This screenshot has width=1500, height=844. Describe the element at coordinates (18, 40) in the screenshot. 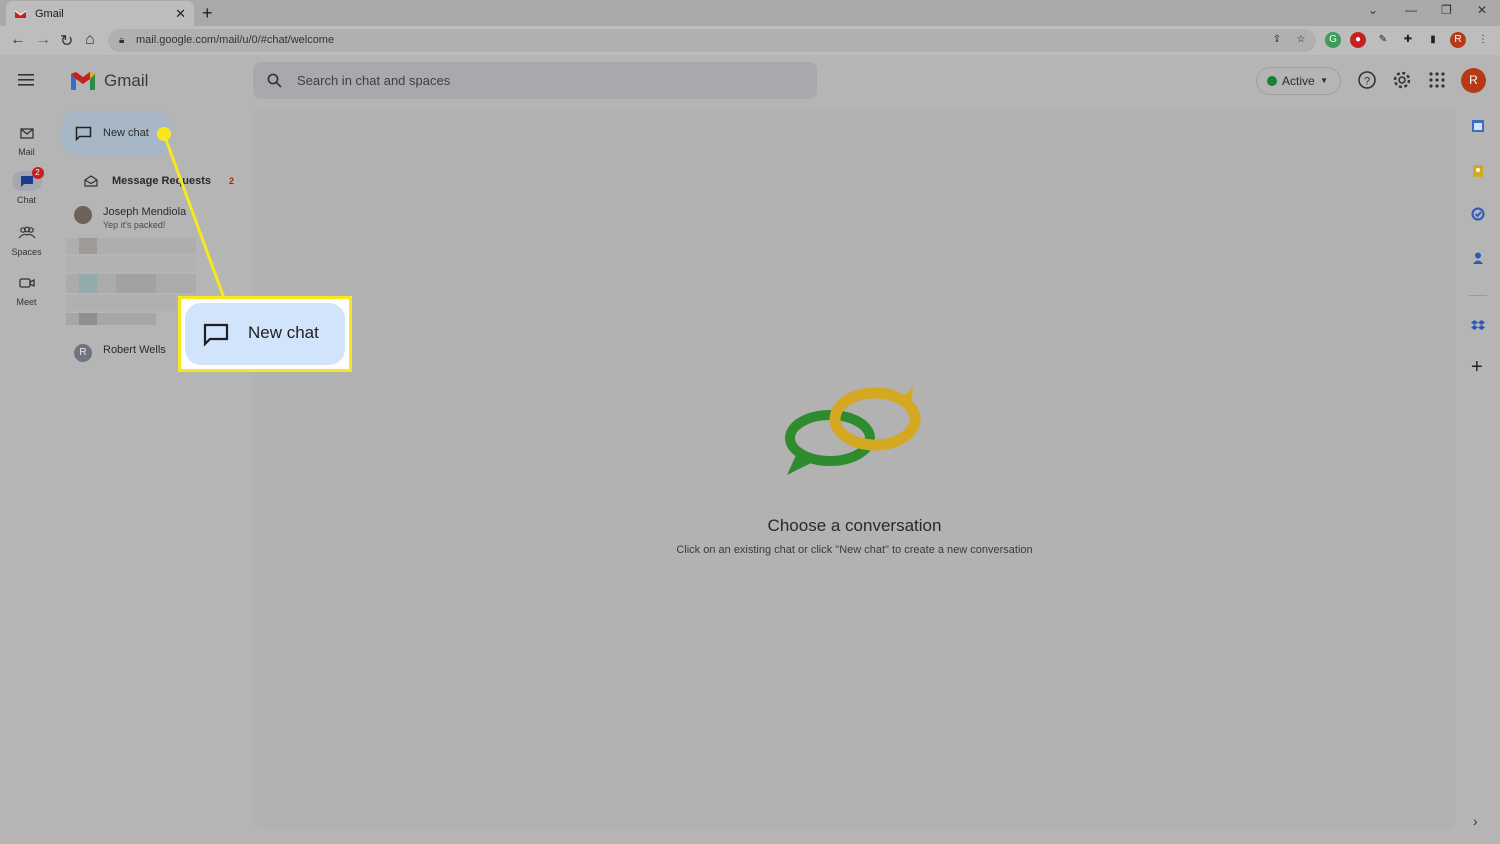

I see `back-icon: ←` at that location.